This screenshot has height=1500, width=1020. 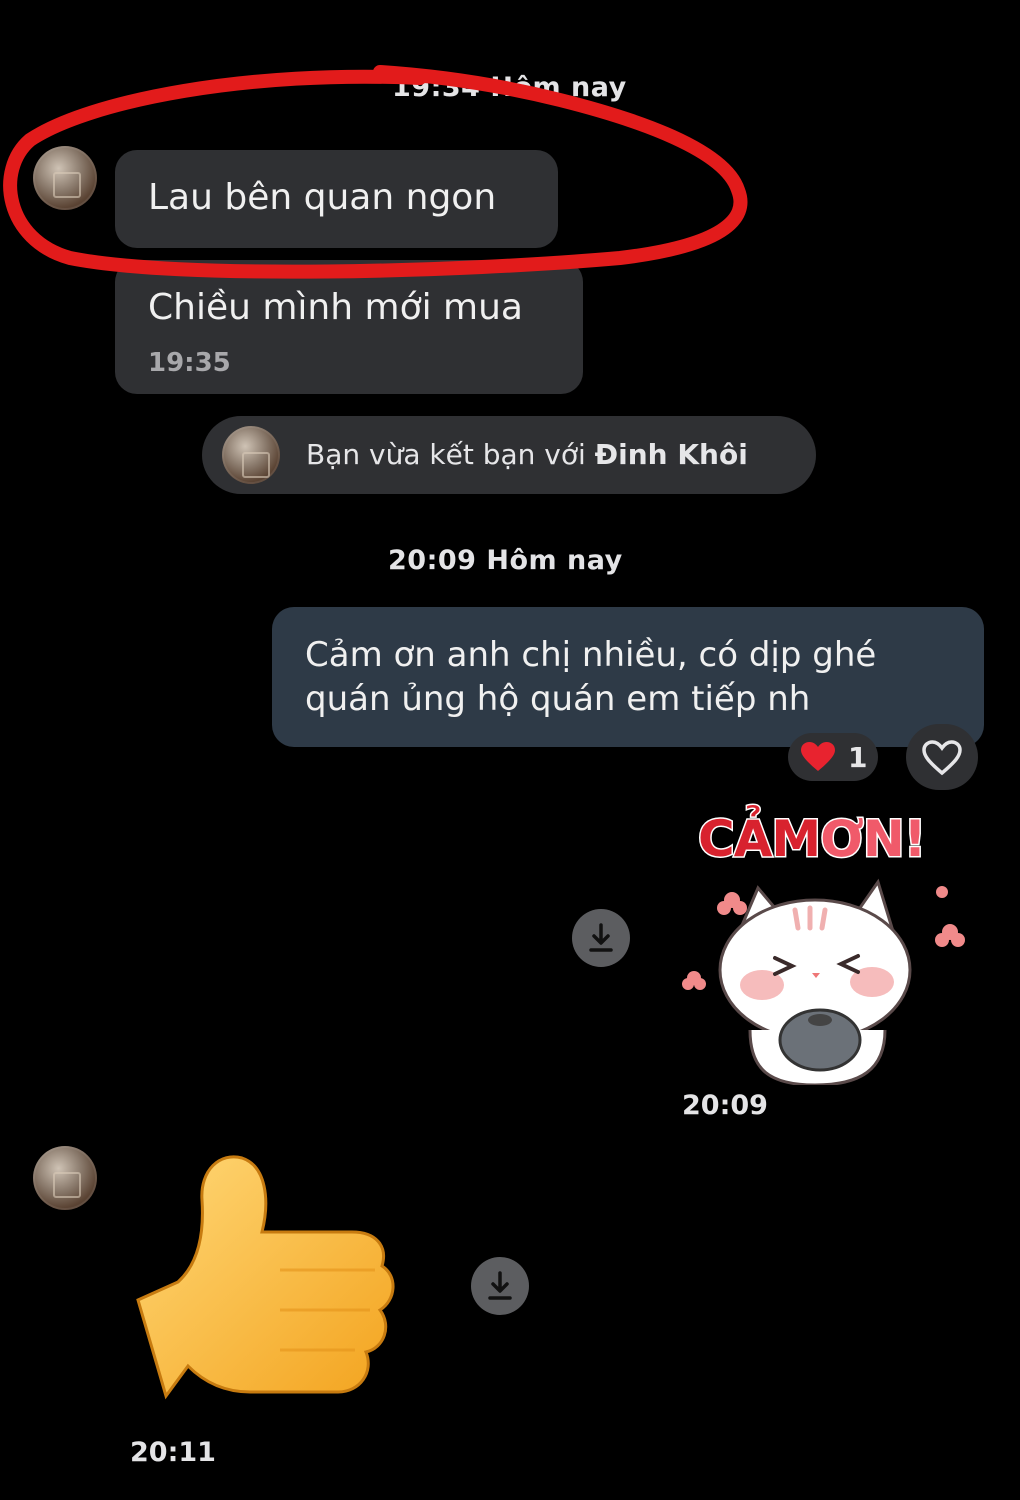 I want to click on reaction-badge: 1, so click(x=833, y=757).